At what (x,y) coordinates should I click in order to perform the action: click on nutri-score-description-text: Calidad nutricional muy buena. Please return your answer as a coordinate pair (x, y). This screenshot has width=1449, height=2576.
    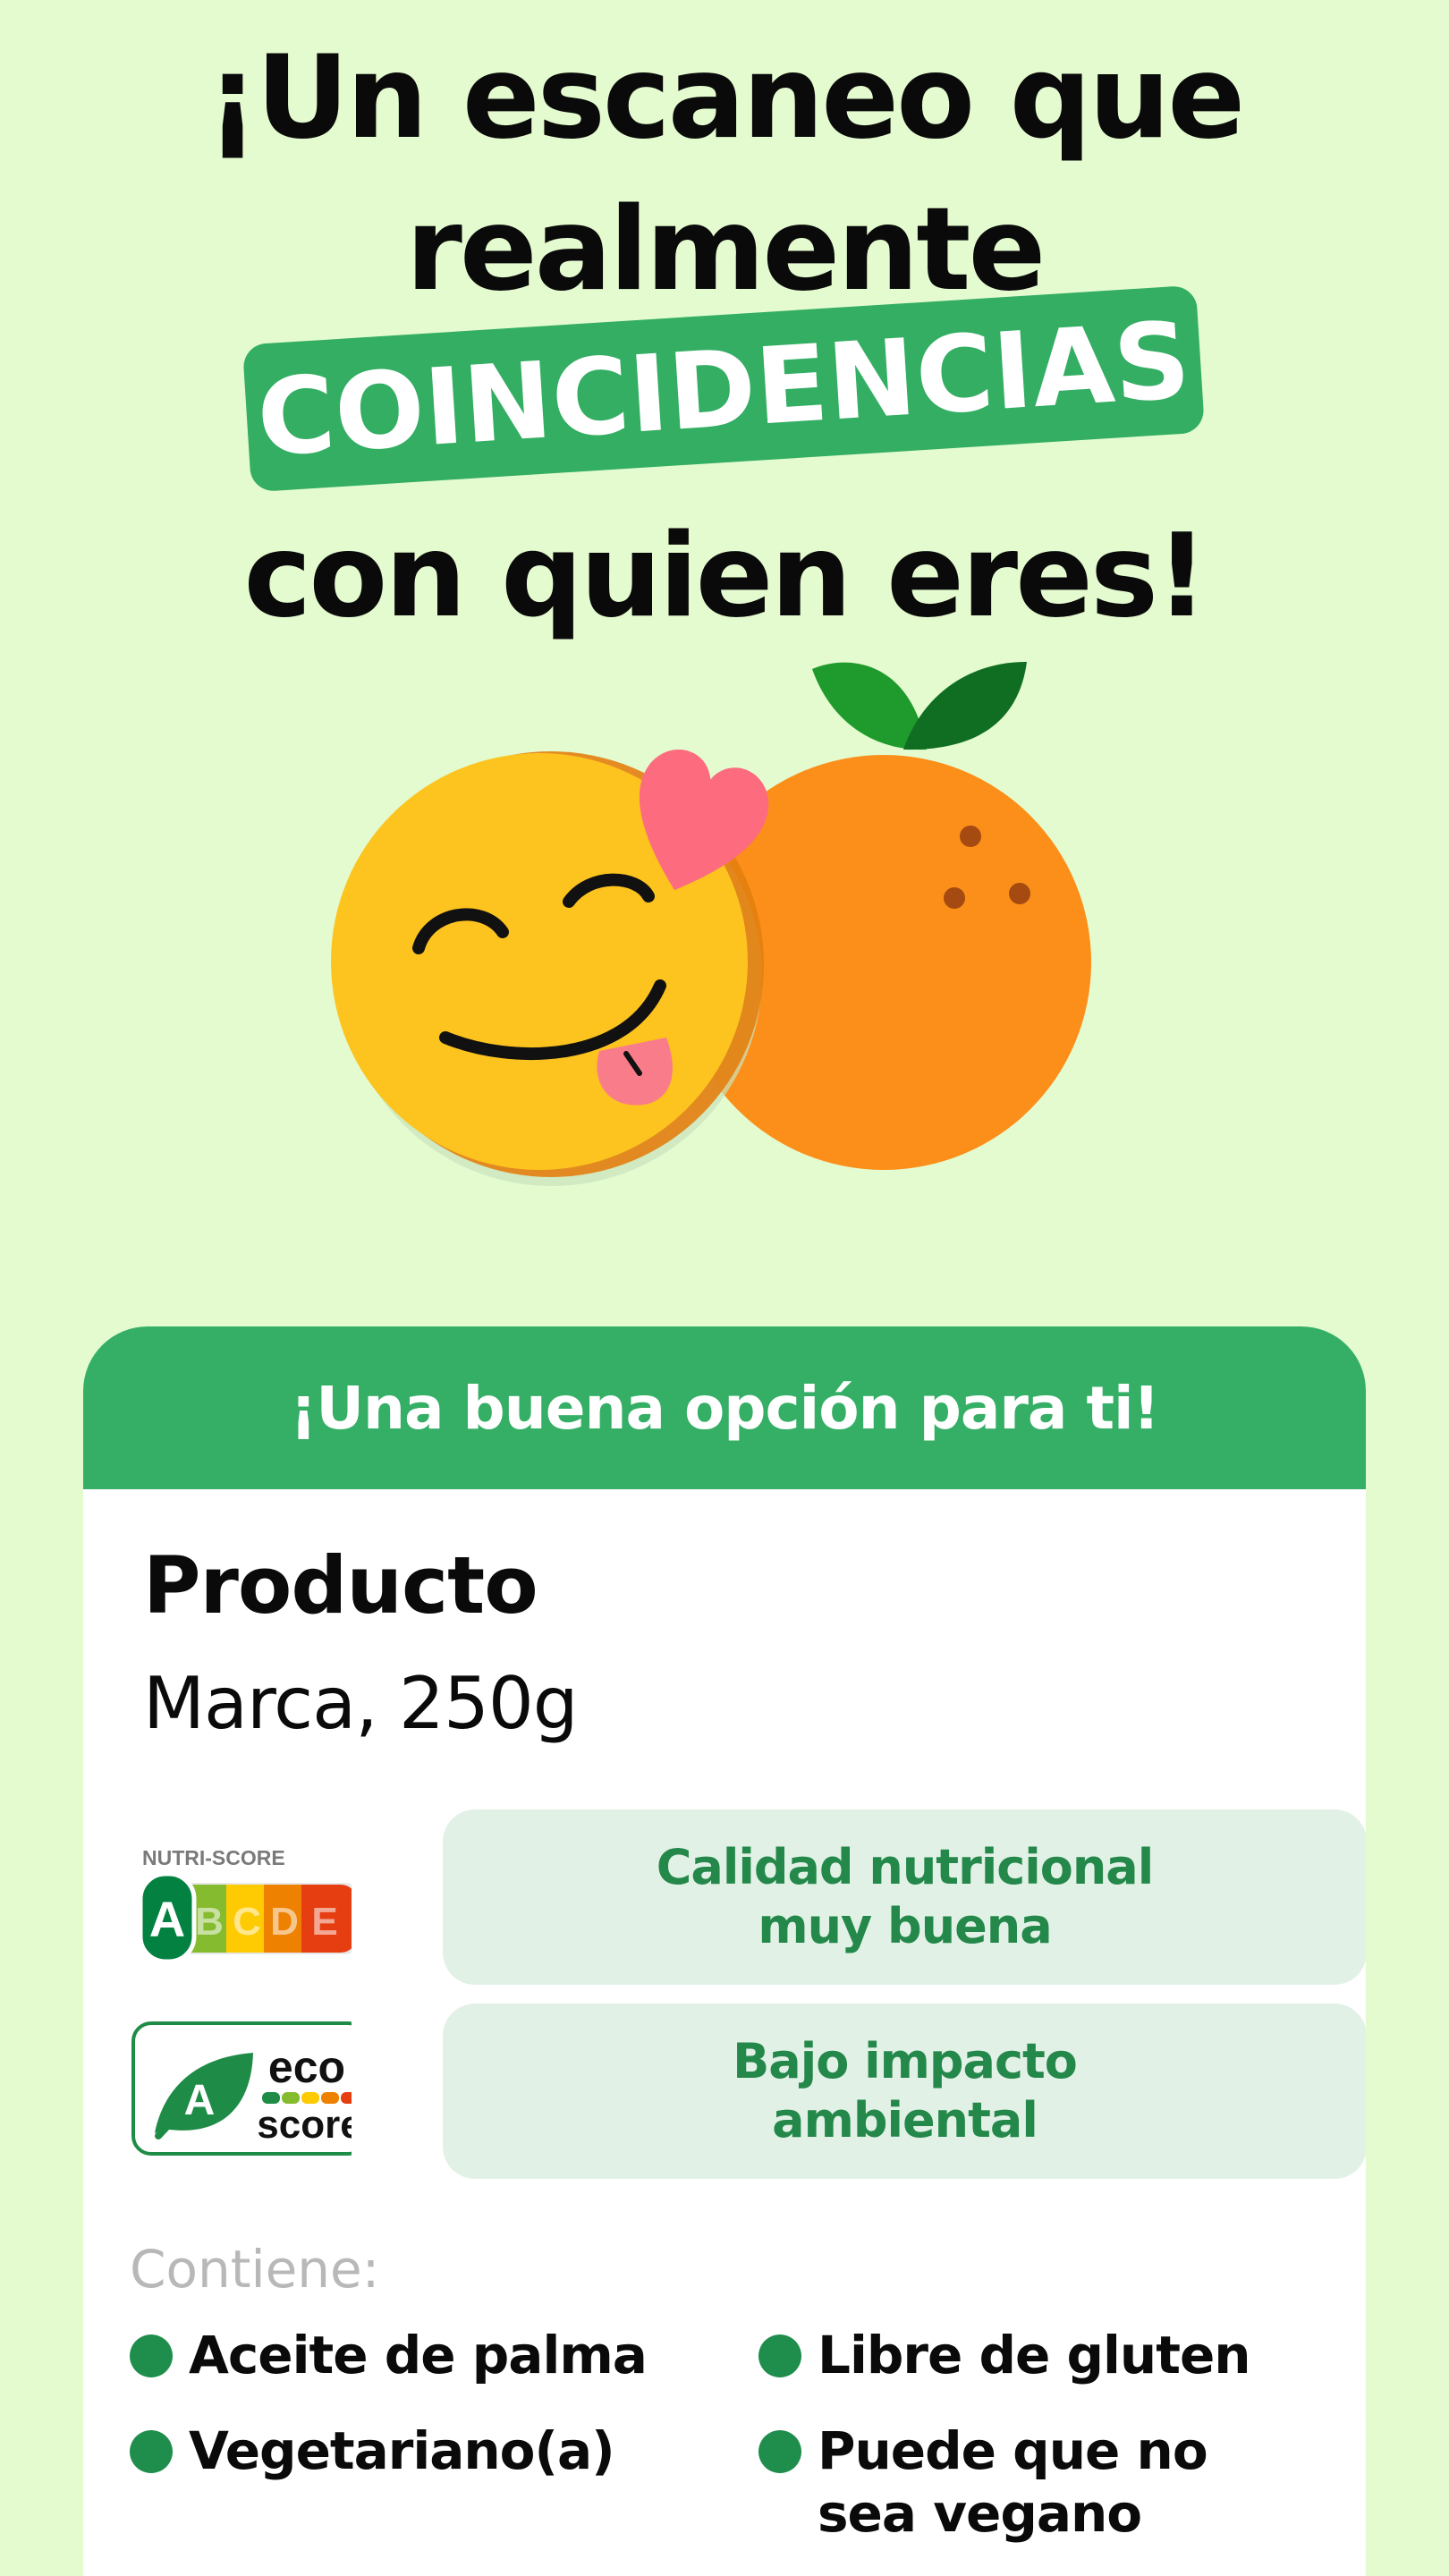
    Looking at the image, I should click on (905, 1896).